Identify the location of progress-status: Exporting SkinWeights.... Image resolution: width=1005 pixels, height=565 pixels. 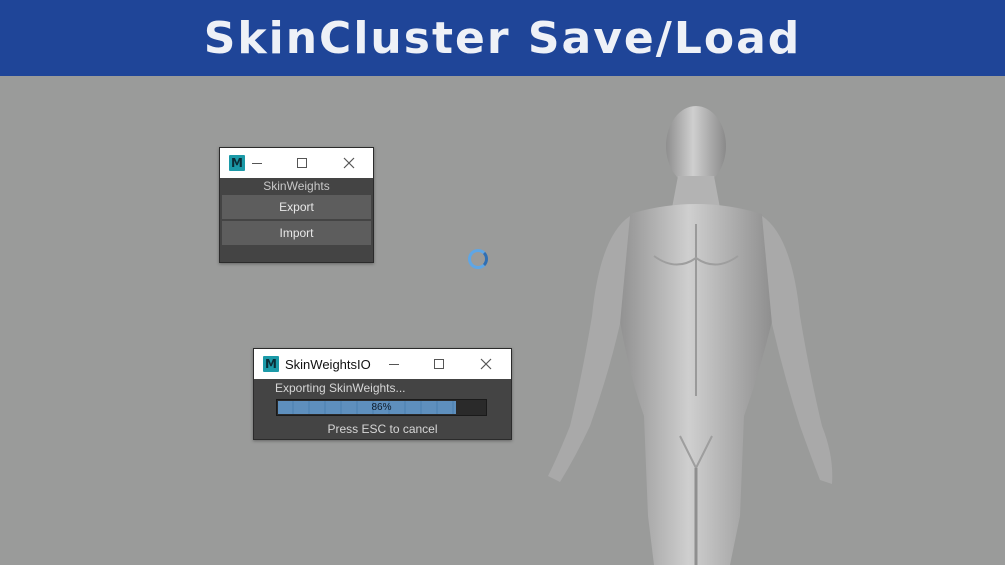
(340, 388).